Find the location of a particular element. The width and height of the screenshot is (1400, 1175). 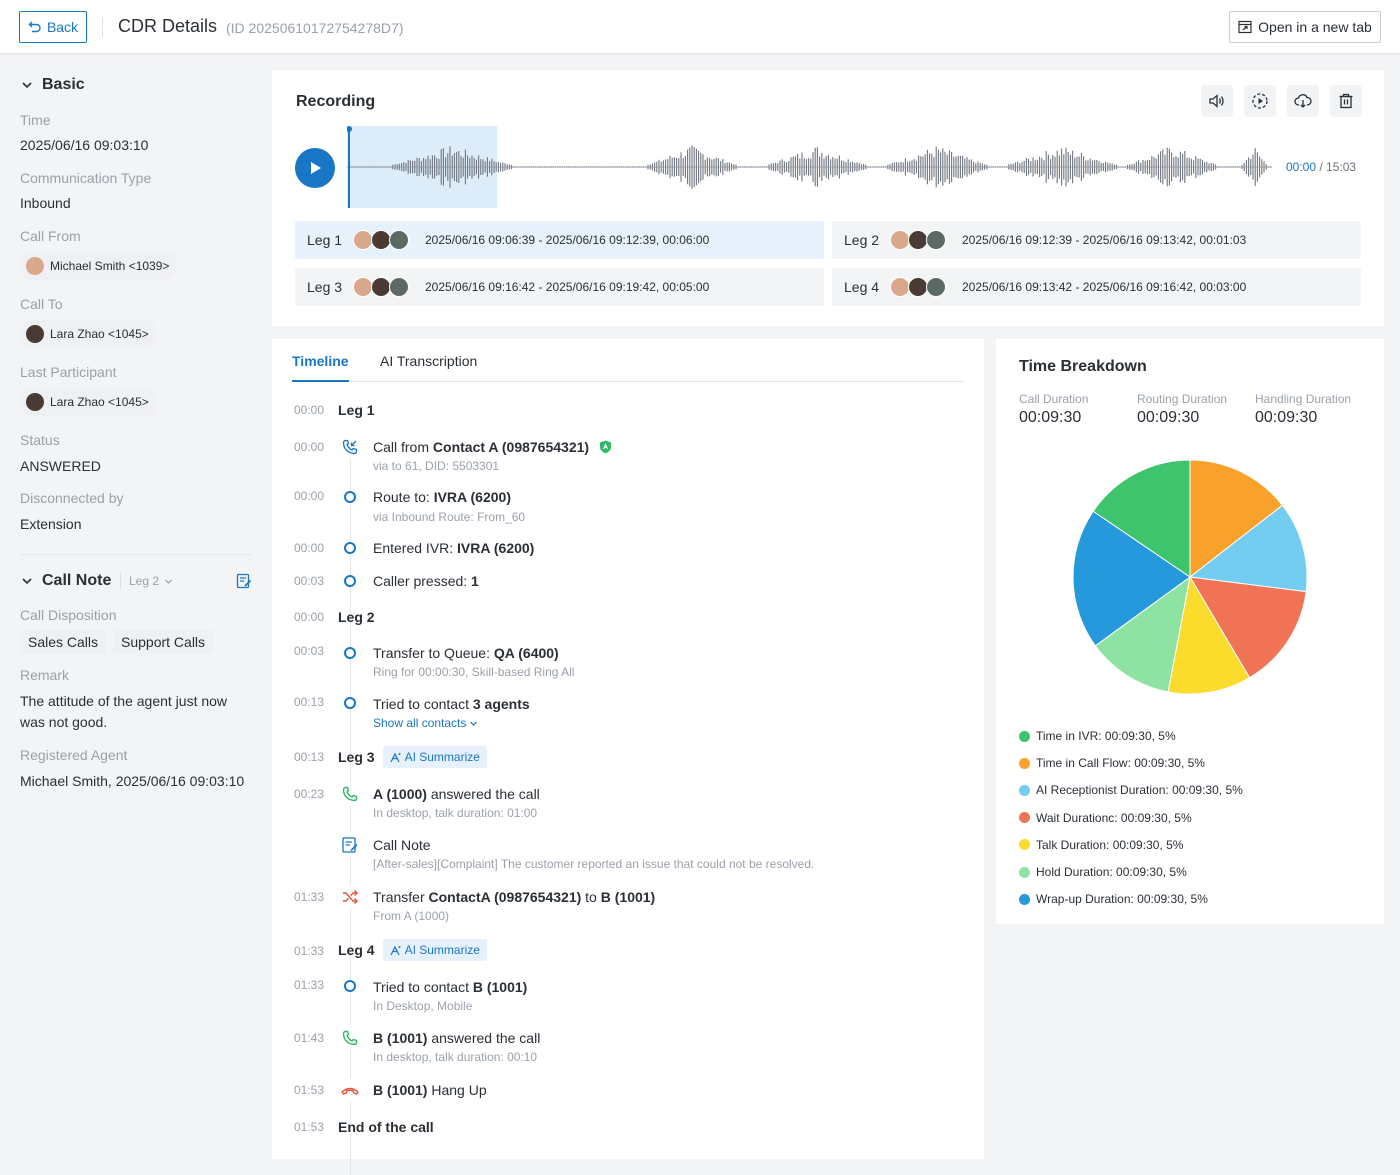

phone-answered-icon is located at coordinates (350, 794).